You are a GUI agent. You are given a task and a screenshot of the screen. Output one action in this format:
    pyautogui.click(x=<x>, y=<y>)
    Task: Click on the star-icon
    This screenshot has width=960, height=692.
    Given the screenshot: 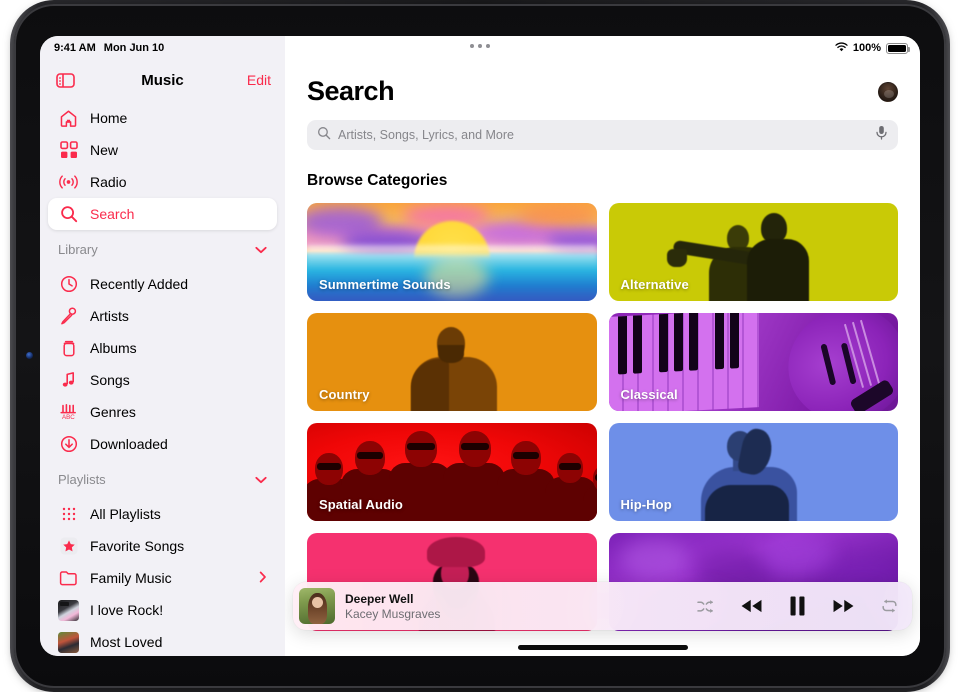 What is the action you would take?
    pyautogui.click(x=68, y=546)
    